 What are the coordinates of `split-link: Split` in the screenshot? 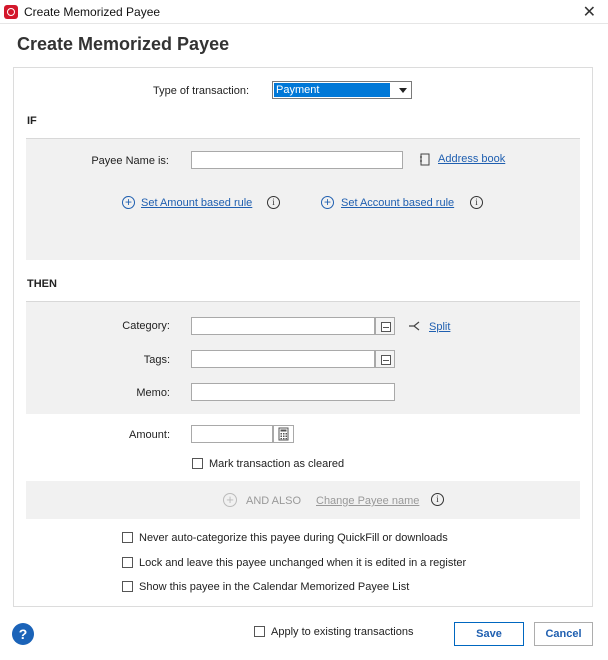 It's located at (439, 327).